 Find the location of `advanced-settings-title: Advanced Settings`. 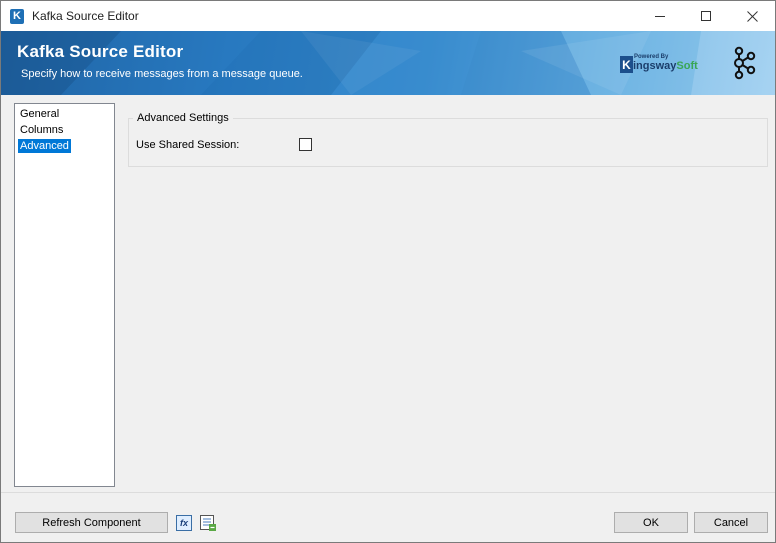

advanced-settings-title: Advanced Settings is located at coordinates (183, 118).